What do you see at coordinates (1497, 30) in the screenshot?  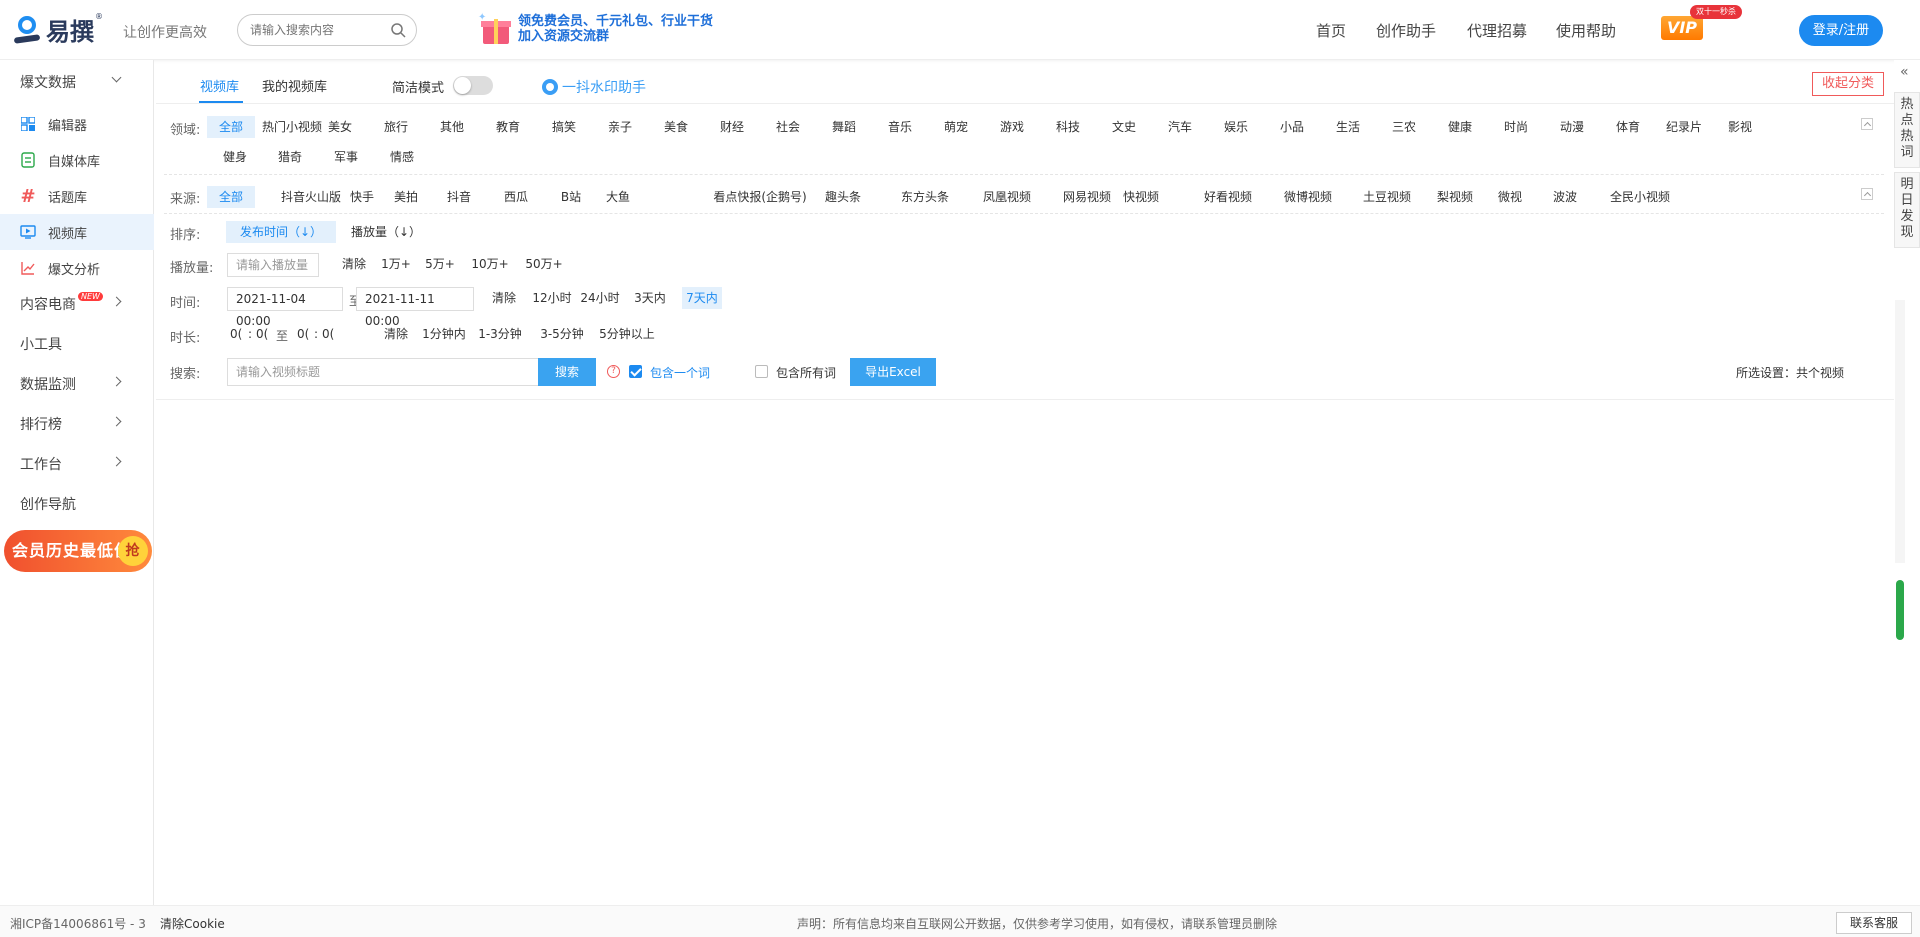 I see `nav-agent-recruit: 代理招募` at bounding box center [1497, 30].